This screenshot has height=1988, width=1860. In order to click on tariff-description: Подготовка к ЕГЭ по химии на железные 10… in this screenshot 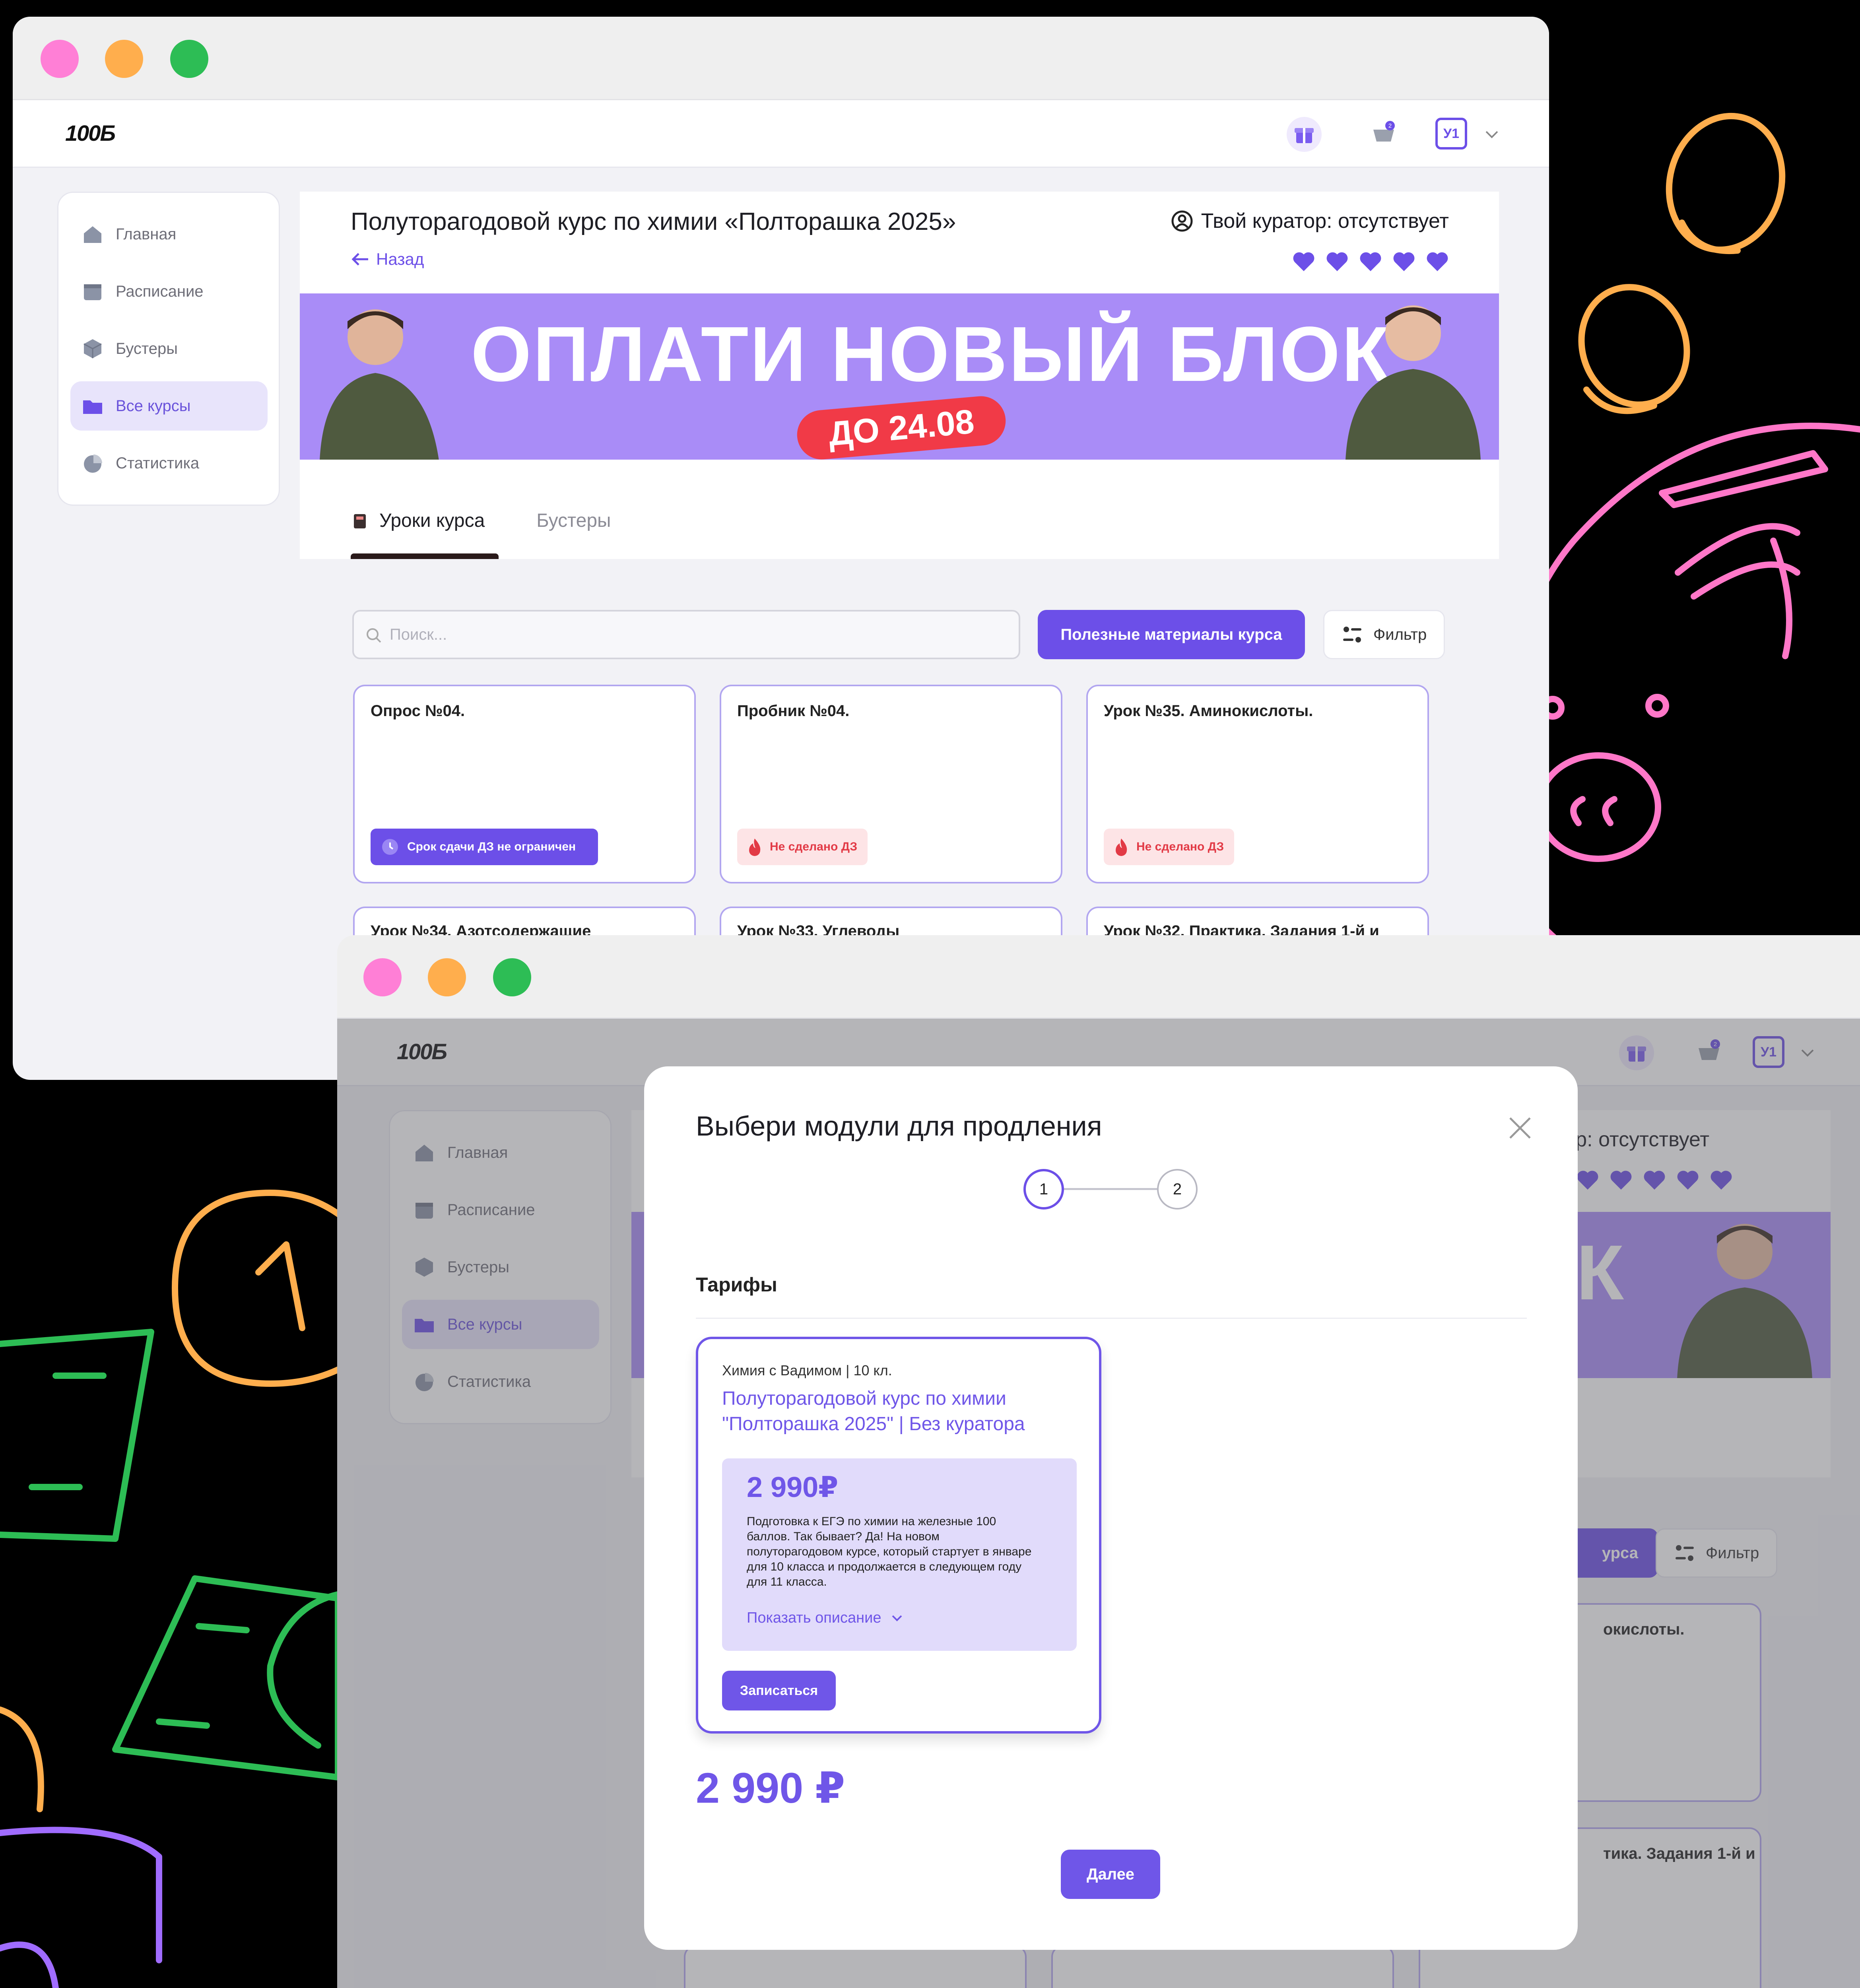, I will do `click(890, 1551)`.